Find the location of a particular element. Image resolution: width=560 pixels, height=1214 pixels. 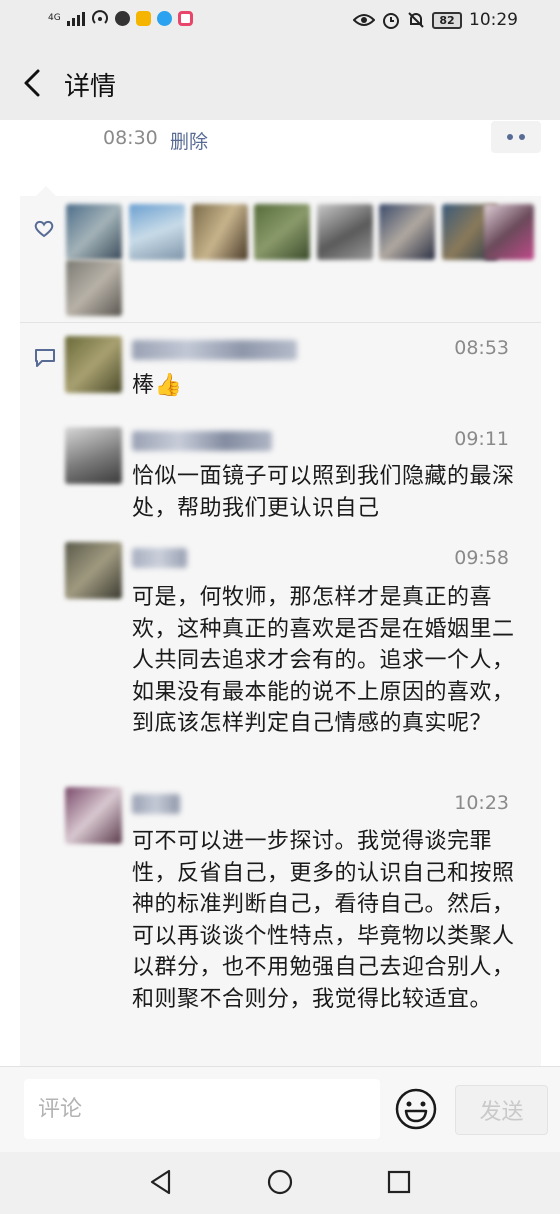

notification-dot-icon is located at coordinates (122, 18).